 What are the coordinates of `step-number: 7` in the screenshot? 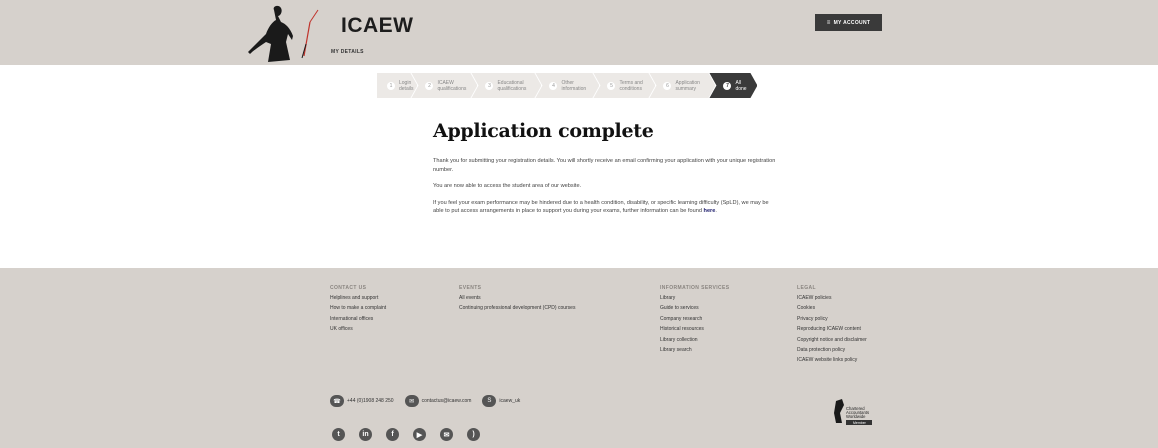 It's located at (727, 86).